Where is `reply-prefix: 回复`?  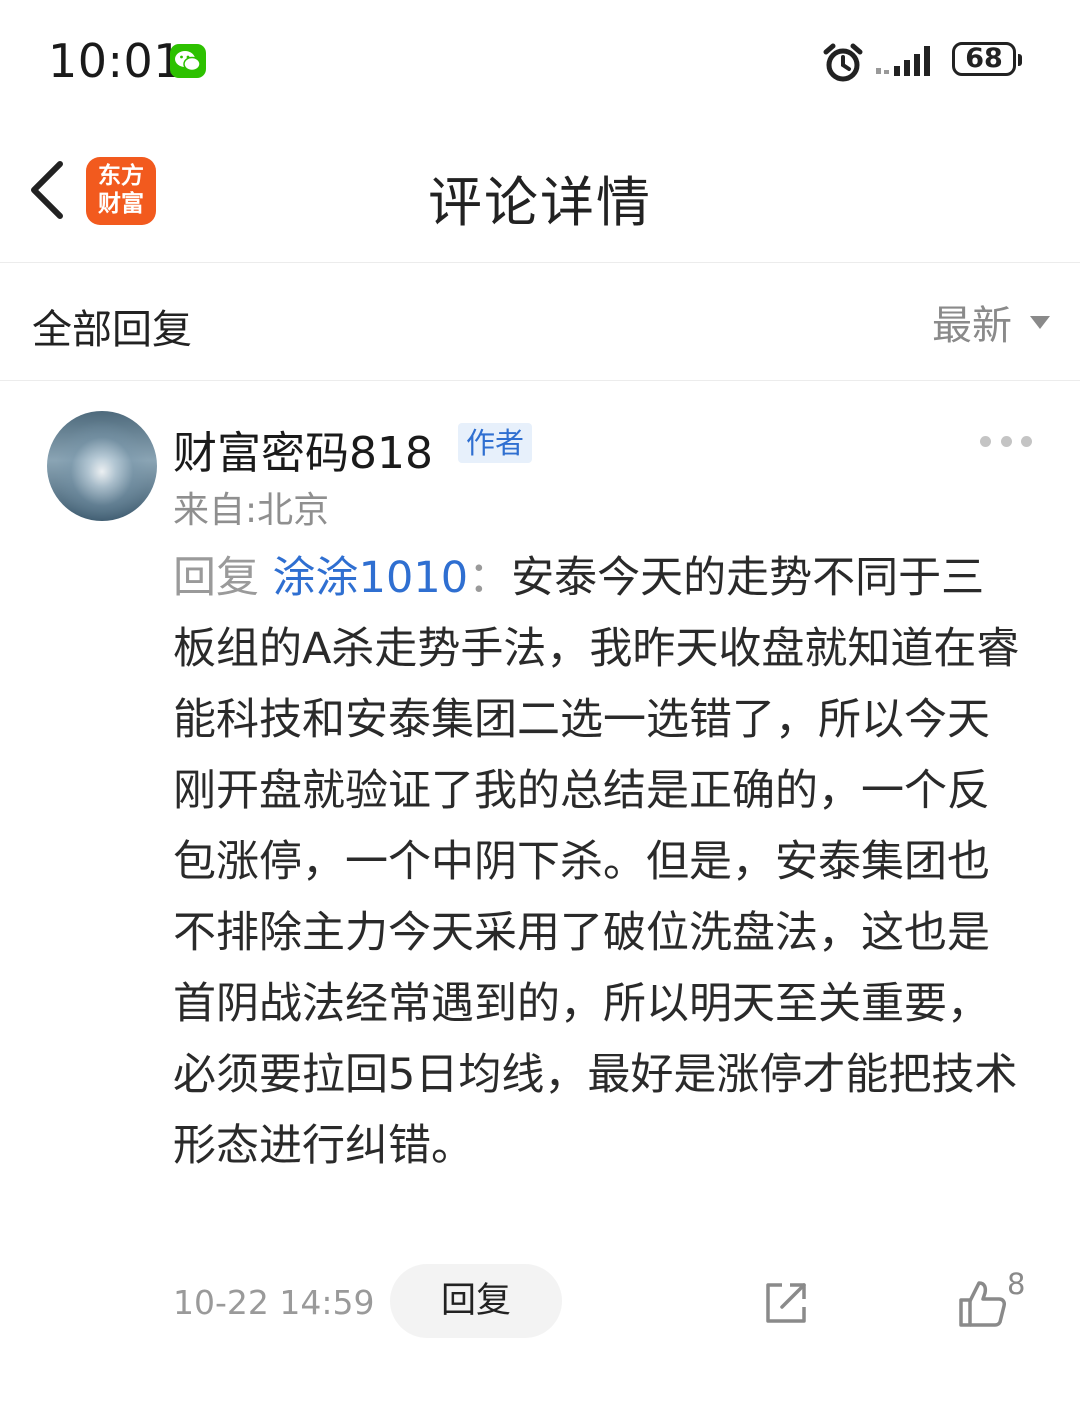 reply-prefix: 回复 is located at coordinates (216, 578).